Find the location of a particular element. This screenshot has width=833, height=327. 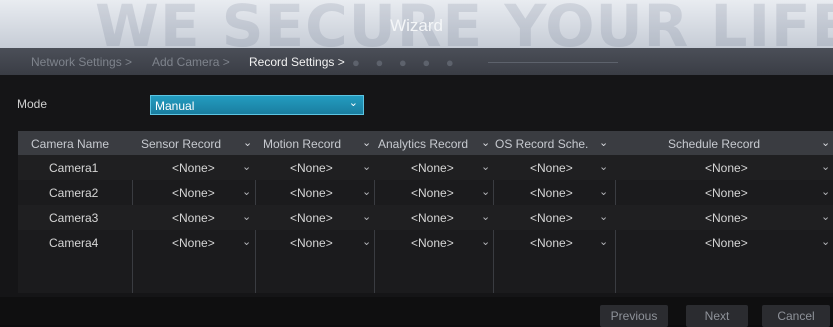

header-motion-record: Motion Record is located at coordinates (302, 144).